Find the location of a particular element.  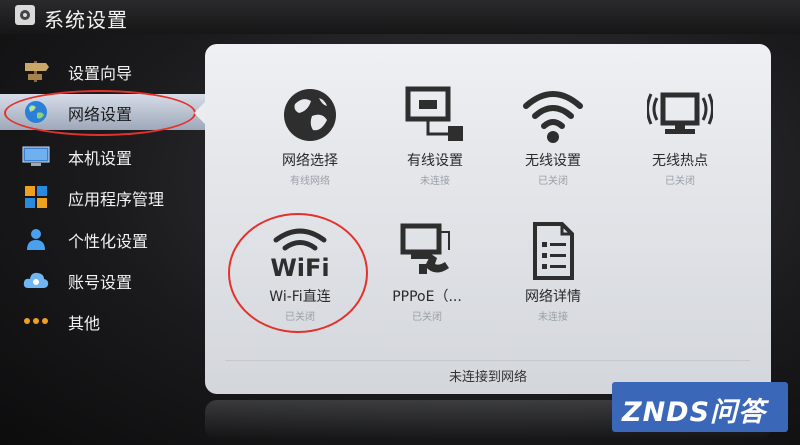

sidebar-item-device-settings: 本机设置 is located at coordinates (102, 156).